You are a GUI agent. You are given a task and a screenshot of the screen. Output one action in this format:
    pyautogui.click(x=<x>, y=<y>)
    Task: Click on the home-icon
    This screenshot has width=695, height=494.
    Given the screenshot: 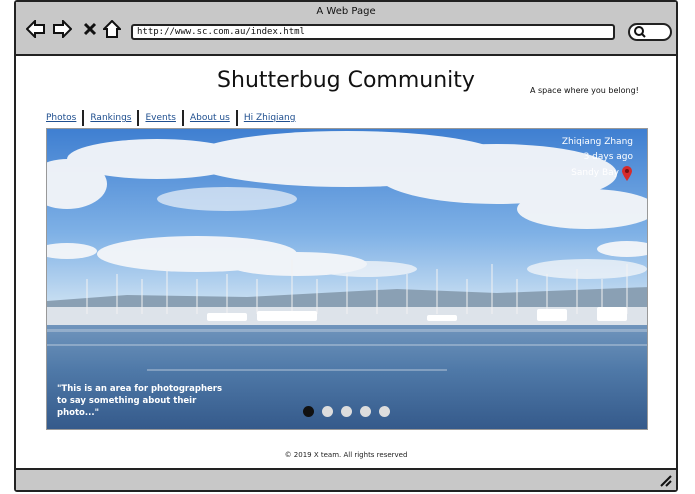 What is the action you would take?
    pyautogui.click(x=112, y=29)
    